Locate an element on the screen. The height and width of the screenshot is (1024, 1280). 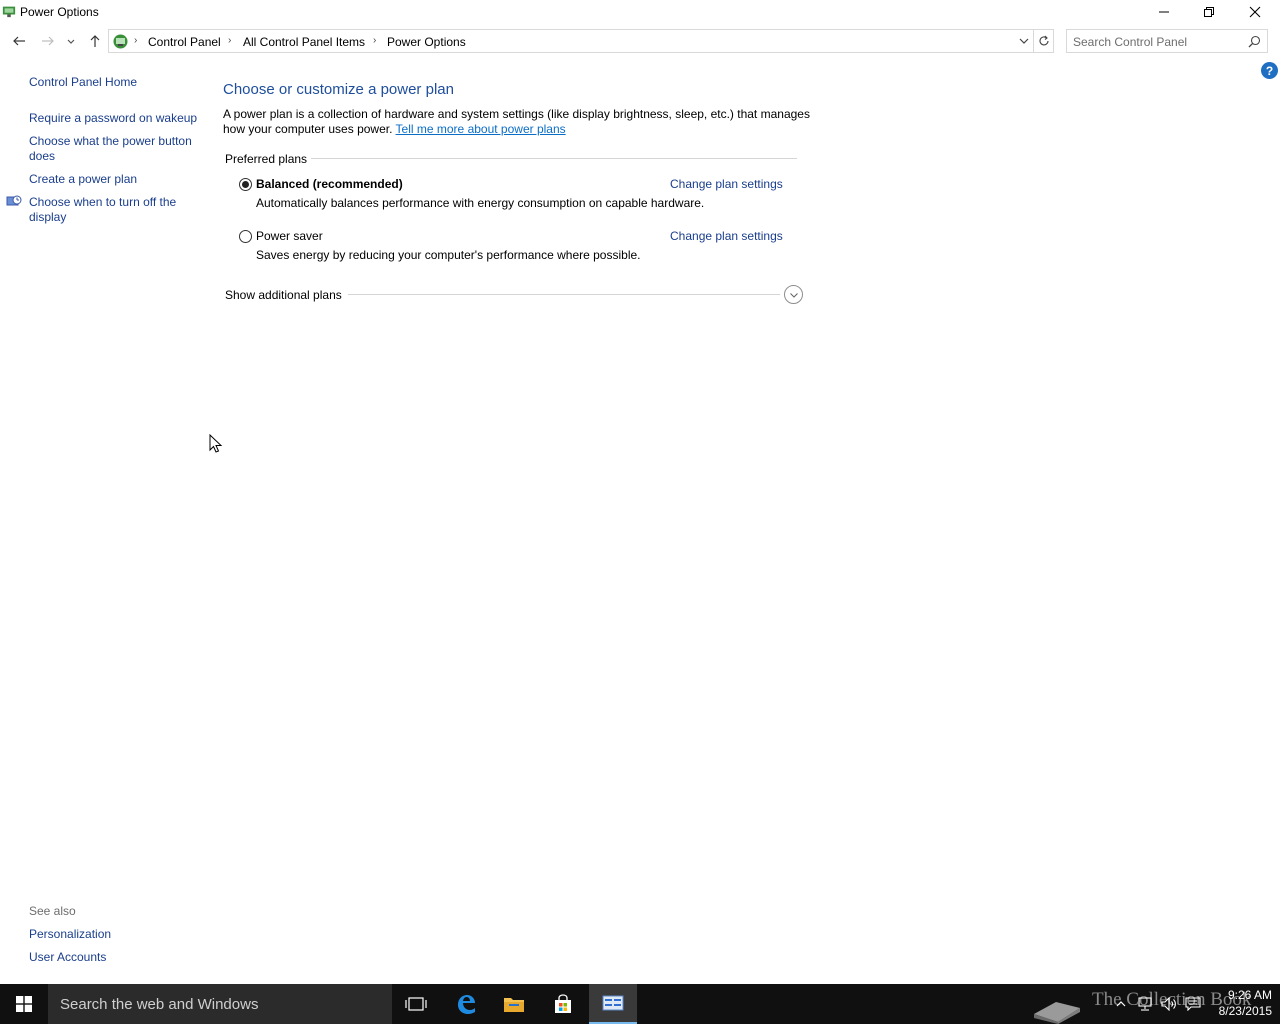
balanced-radio is located at coordinates (245, 184).